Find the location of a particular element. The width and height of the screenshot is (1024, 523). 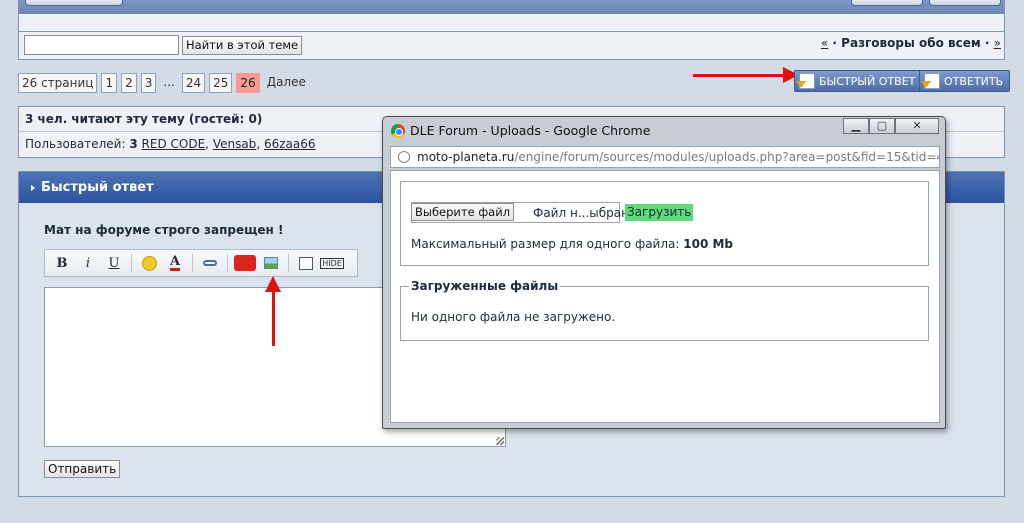

font-color-icon: A is located at coordinates (175, 263).